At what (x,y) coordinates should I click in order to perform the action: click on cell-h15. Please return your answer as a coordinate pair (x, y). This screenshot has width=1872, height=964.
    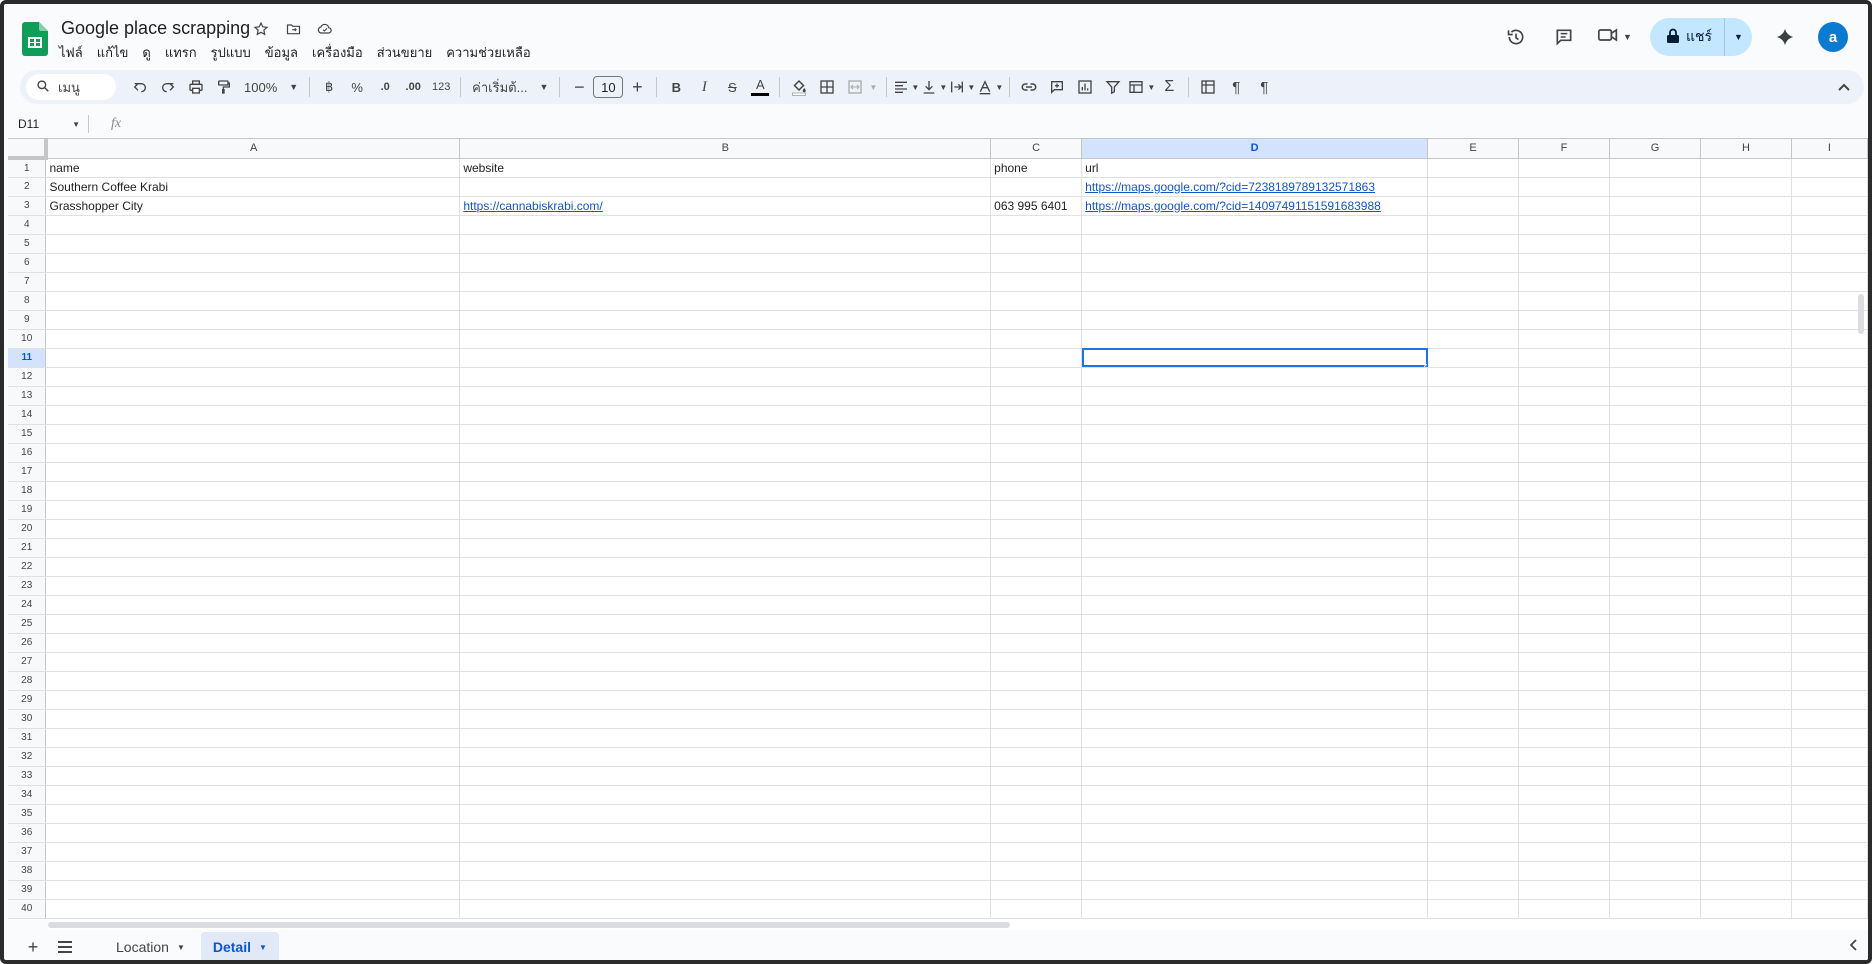
    Looking at the image, I should click on (1746, 434).